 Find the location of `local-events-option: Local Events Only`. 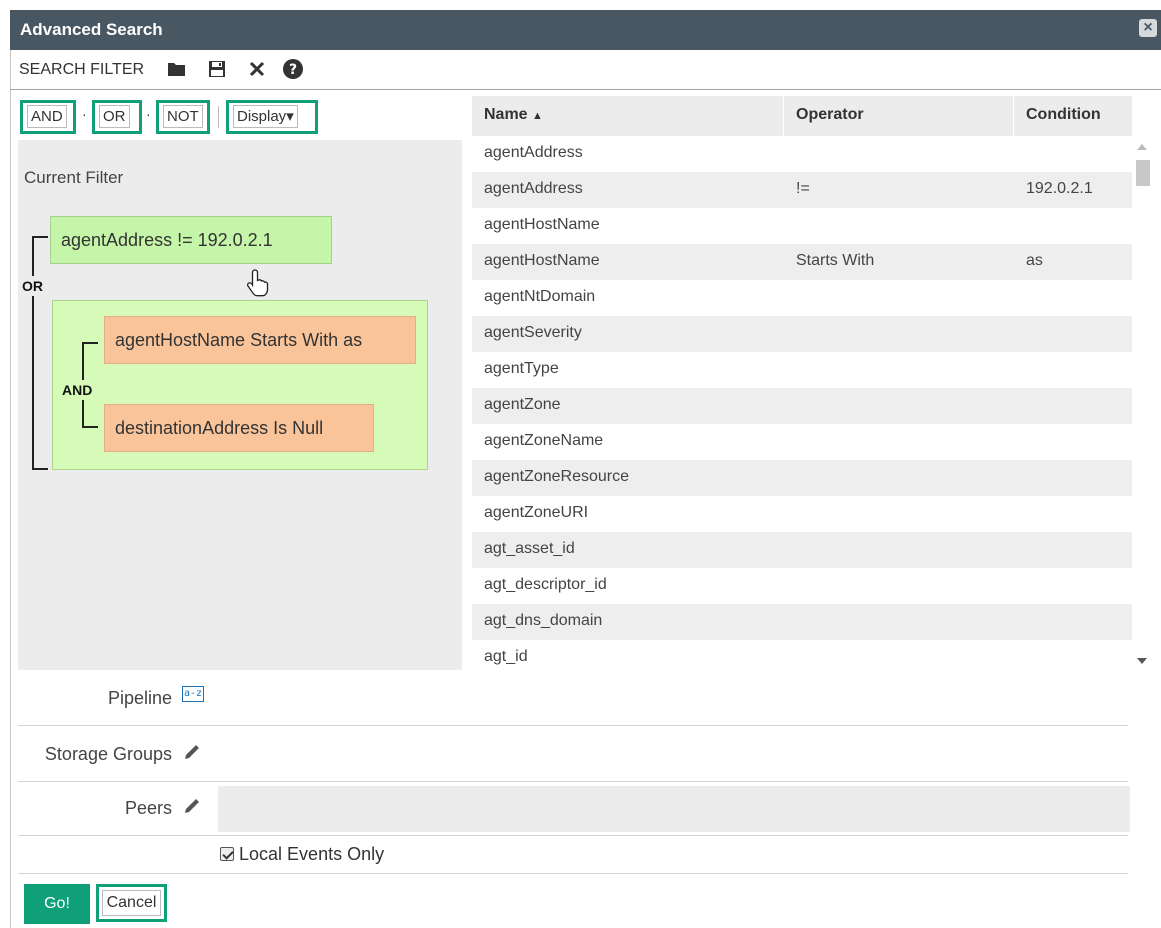

local-events-option: Local Events Only is located at coordinates (302, 854).